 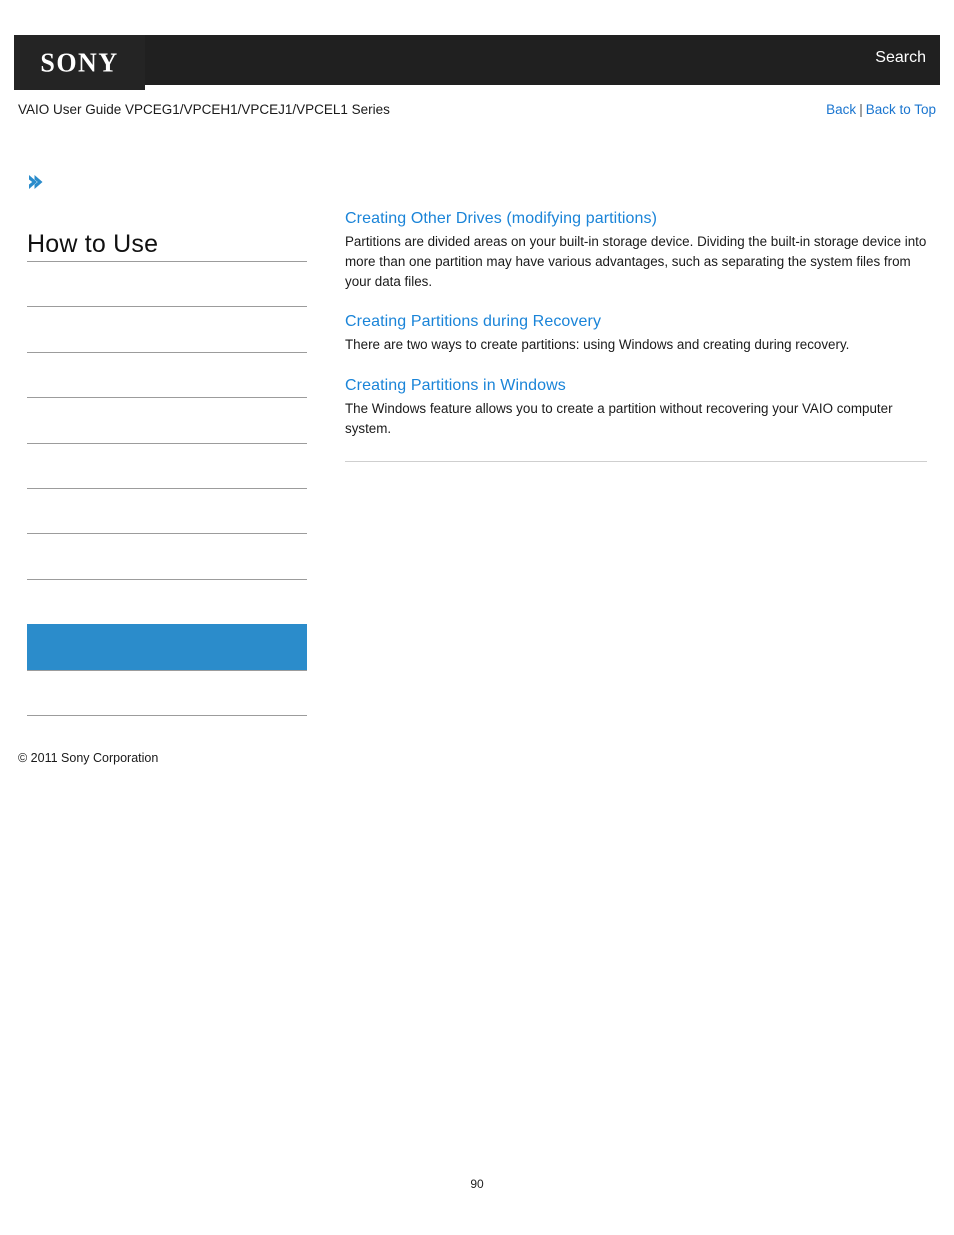 I want to click on back-link: Back, so click(x=841, y=109).